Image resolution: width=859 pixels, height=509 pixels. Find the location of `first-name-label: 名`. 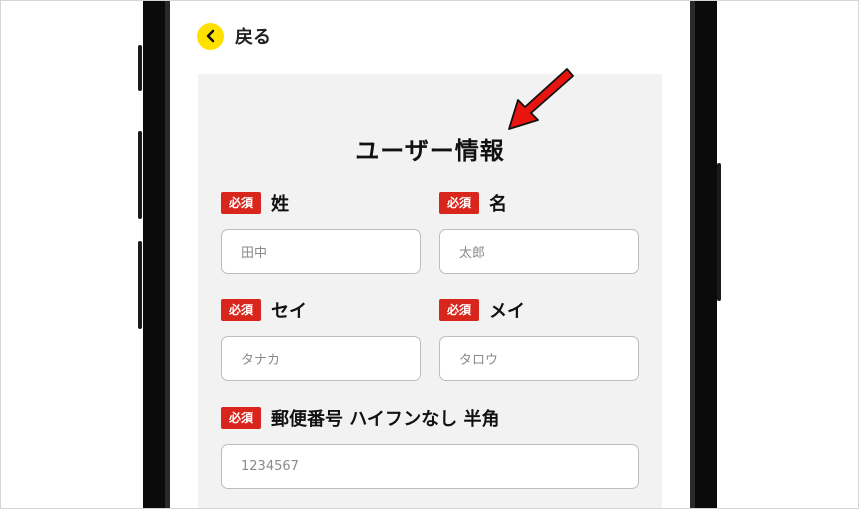

first-name-label: 名 is located at coordinates (498, 204).